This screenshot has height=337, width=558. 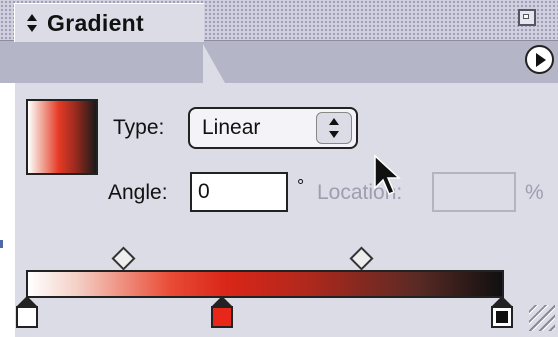 What do you see at coordinates (534, 192) in the screenshot?
I see `percent-symbol: %` at bounding box center [534, 192].